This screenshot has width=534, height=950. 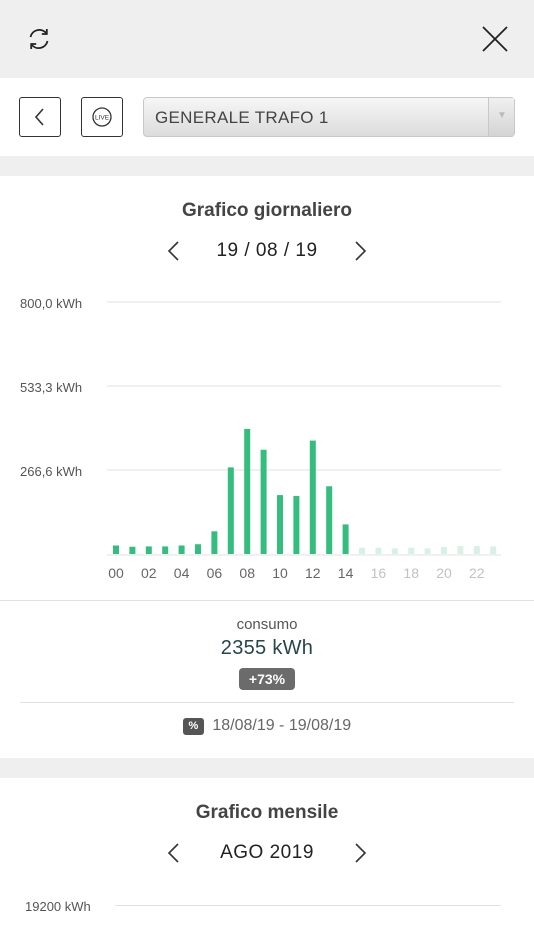 I want to click on live-icon: LIVE, so click(x=102, y=117).